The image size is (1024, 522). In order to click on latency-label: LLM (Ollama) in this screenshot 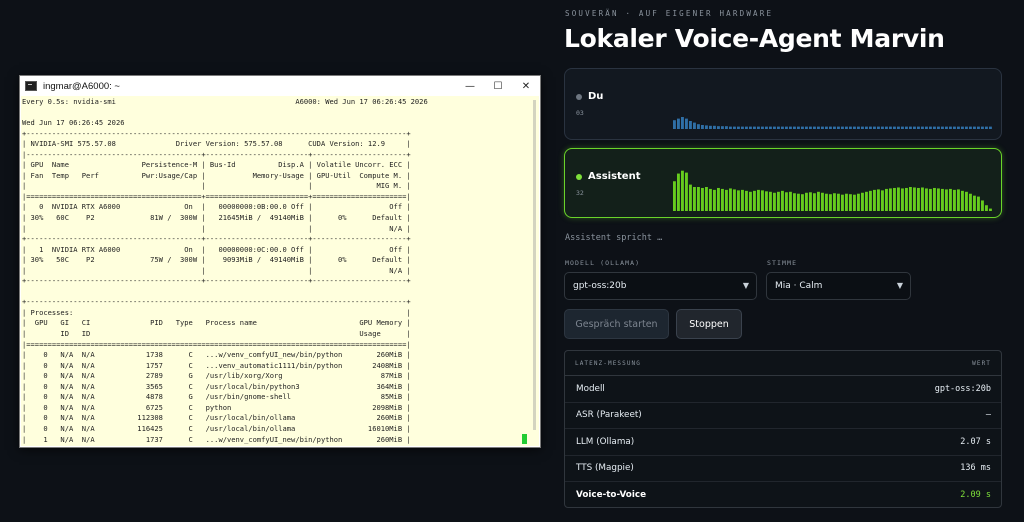, I will do `click(605, 441)`.